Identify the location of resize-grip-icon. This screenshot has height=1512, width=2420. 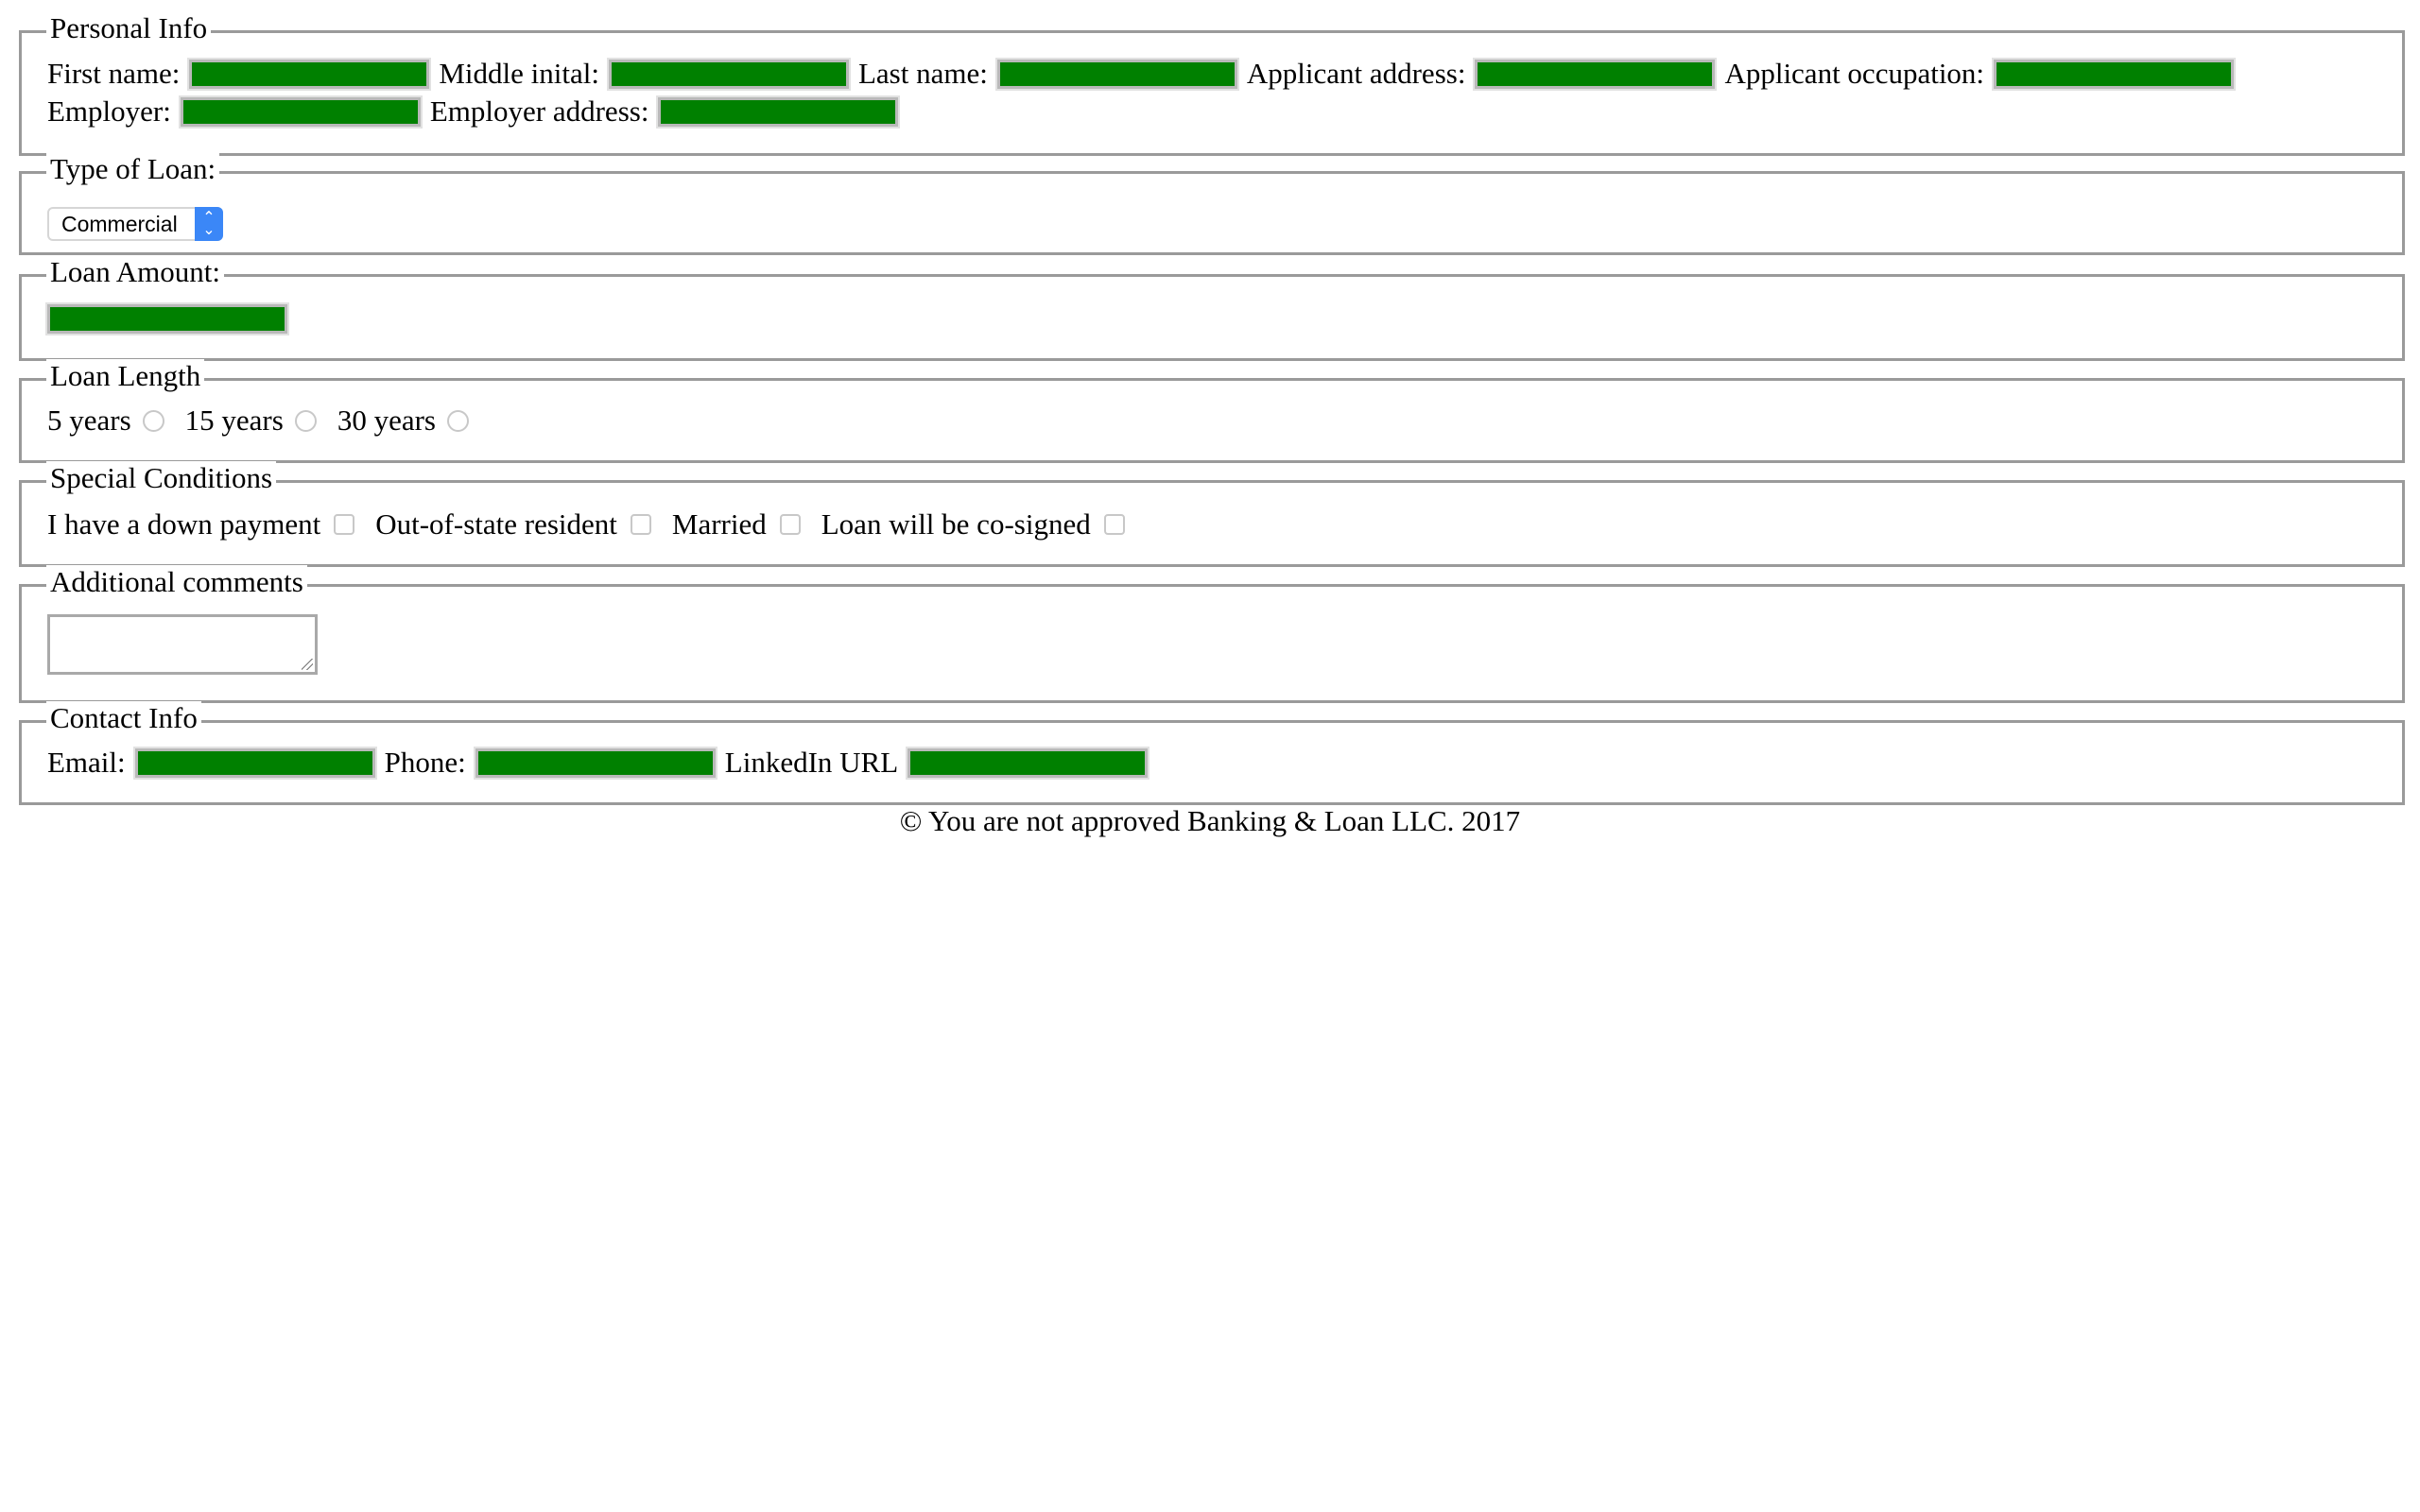
(307, 664).